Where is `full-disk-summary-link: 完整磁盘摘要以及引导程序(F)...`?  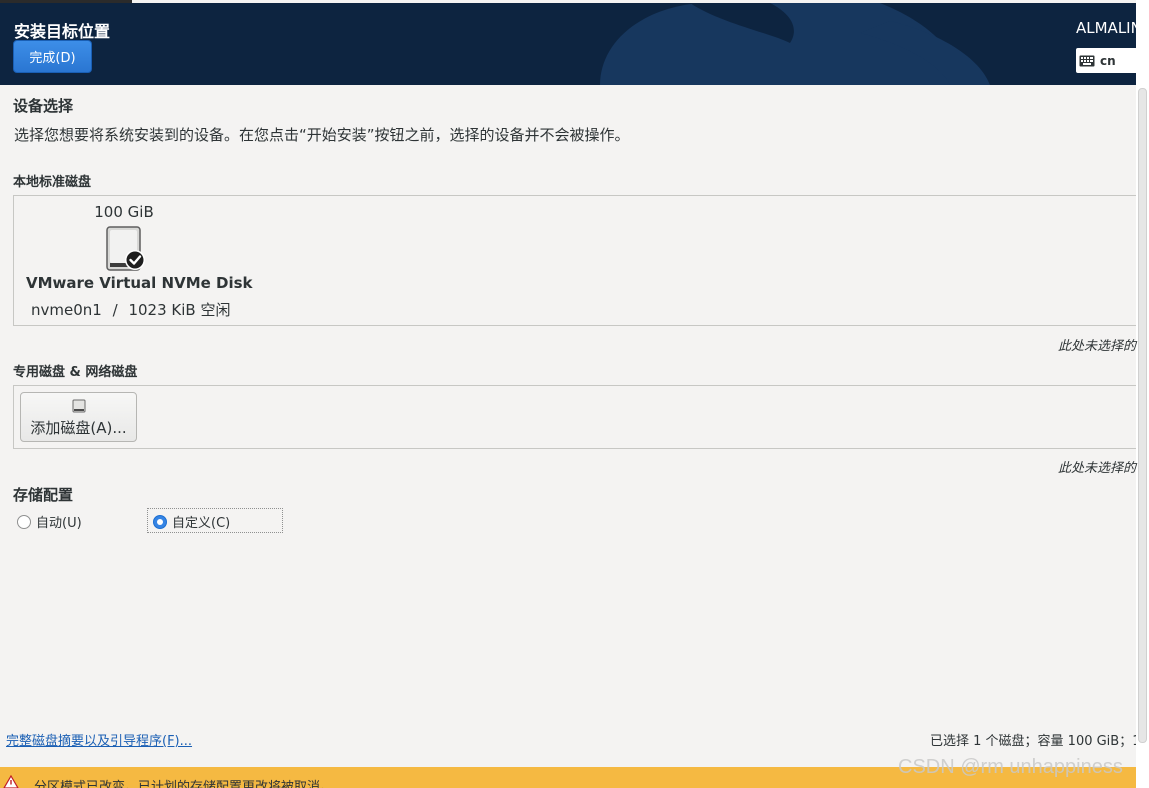 full-disk-summary-link: 完整磁盘摘要以及引导程序(F)... is located at coordinates (99, 739).